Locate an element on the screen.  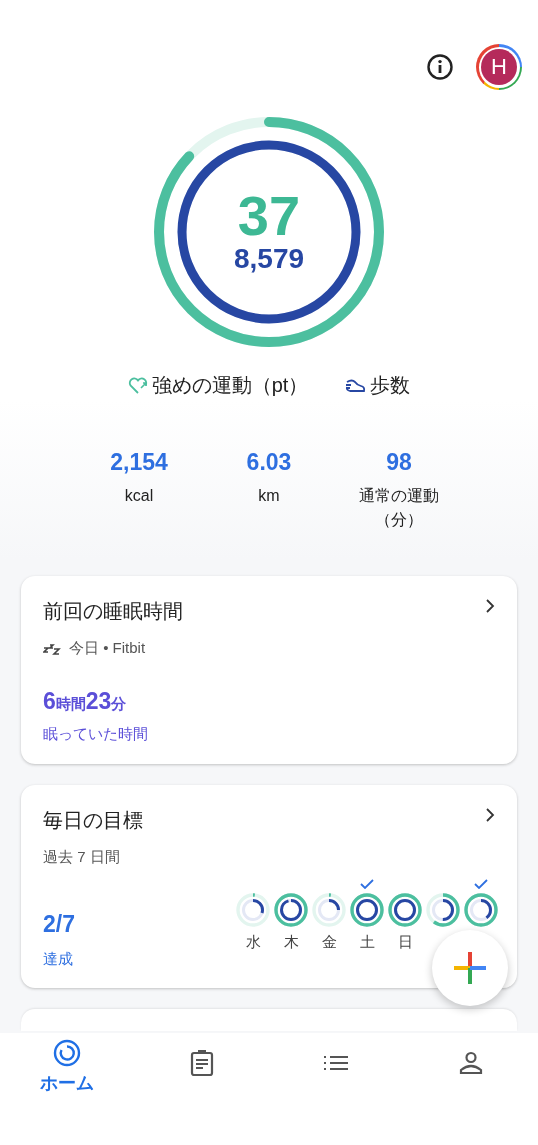
sleep-icon is located at coordinates (52, 648).